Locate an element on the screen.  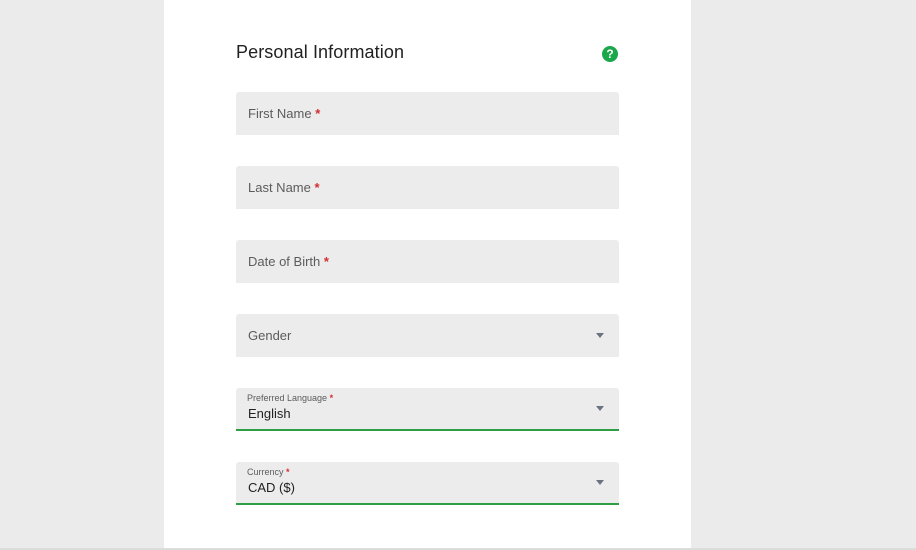
first-name-label: First Name * is located at coordinates (284, 113).